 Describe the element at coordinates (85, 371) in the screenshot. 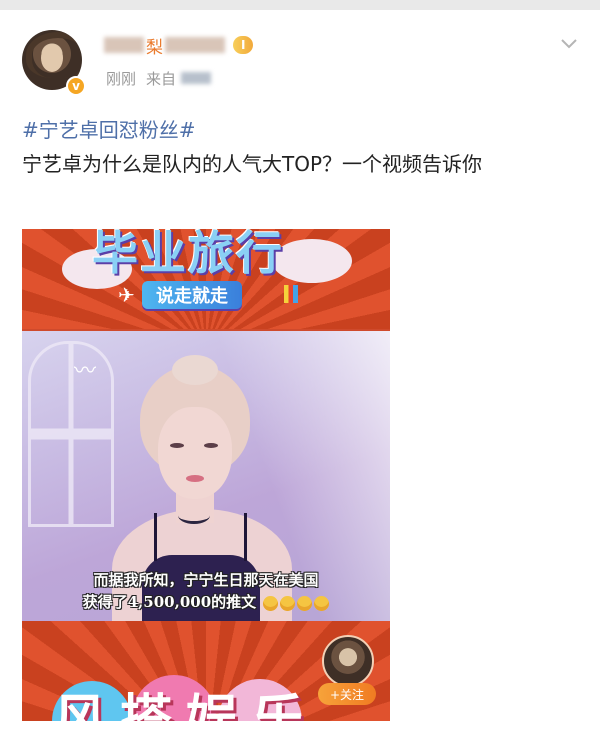

I see `bird-icon: 〰` at that location.